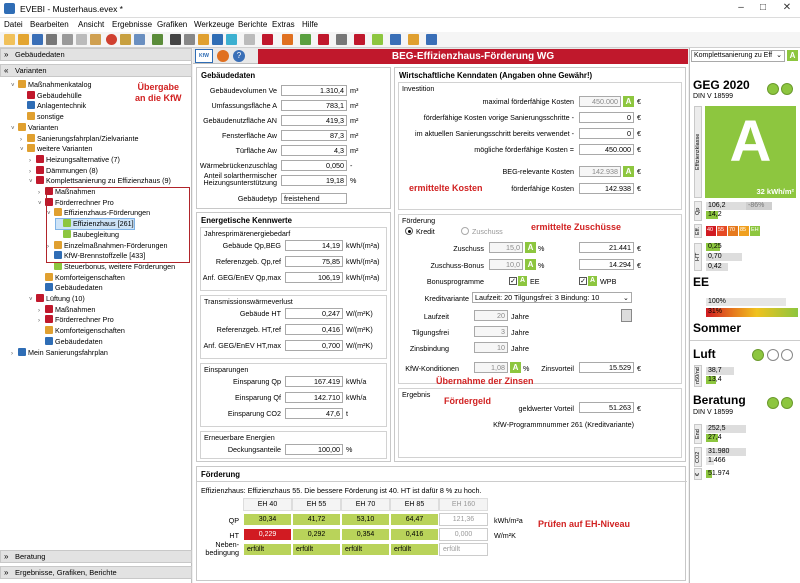 The image size is (800, 583). What do you see at coordinates (530, 247) in the screenshot?
I see `zuschuss-apply-button: A` at bounding box center [530, 247].